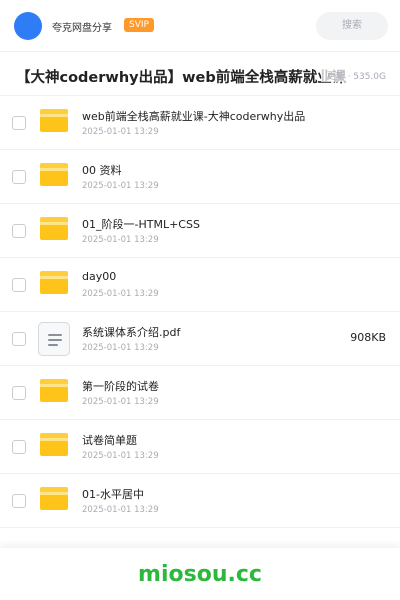 The width and height of the screenshot is (400, 600). I want to click on file-row: 第一阶段的试卷 2025-01-01 13:29, so click(200, 393).